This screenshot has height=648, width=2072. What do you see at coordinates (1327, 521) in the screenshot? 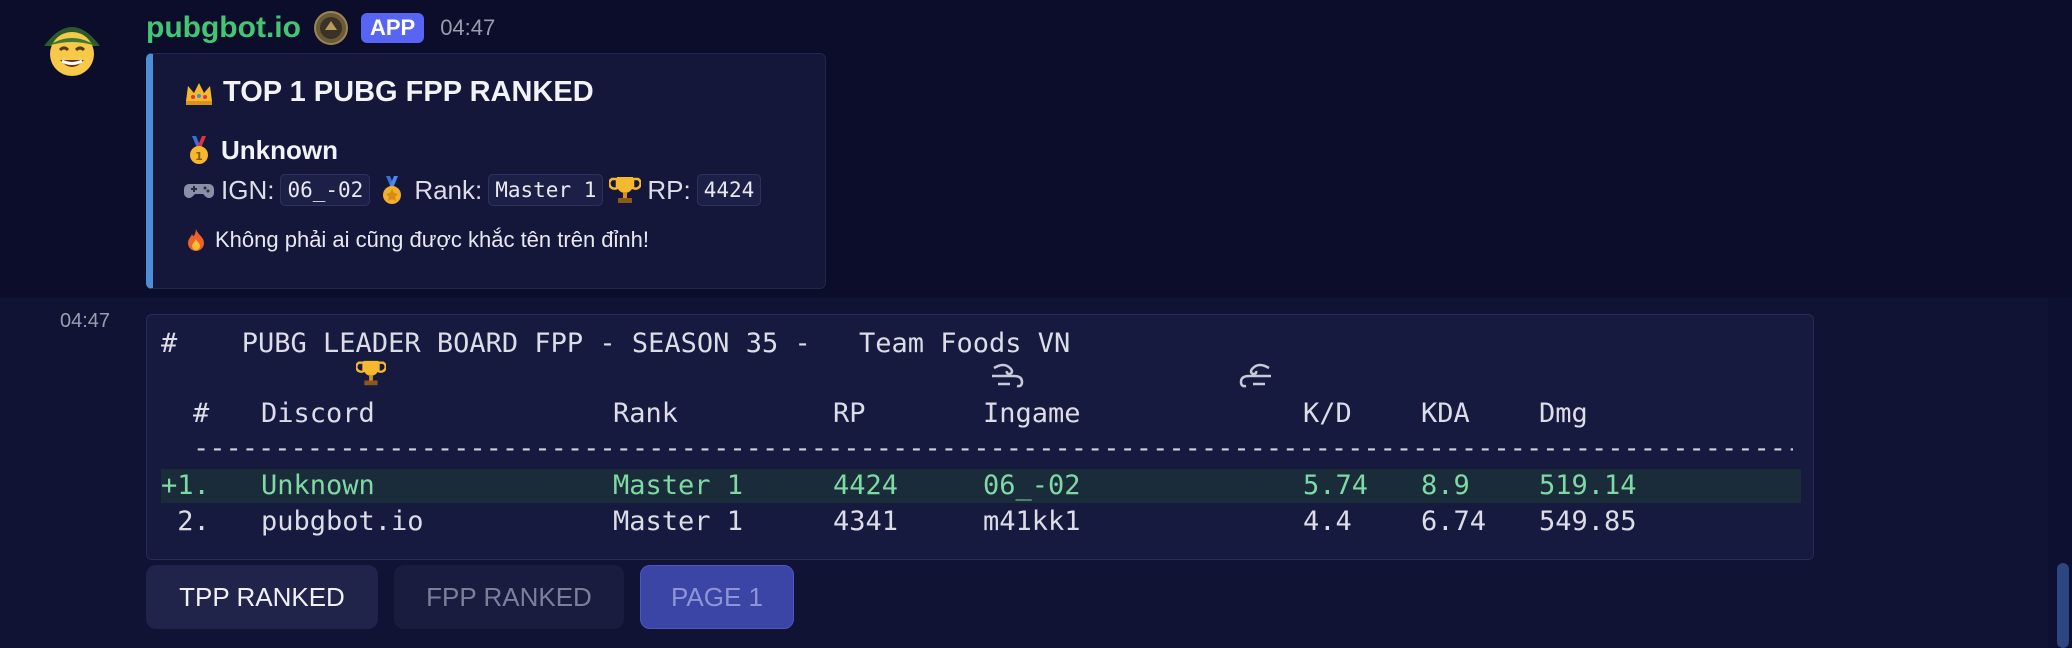
I see `row-kd: 4.4` at bounding box center [1327, 521].